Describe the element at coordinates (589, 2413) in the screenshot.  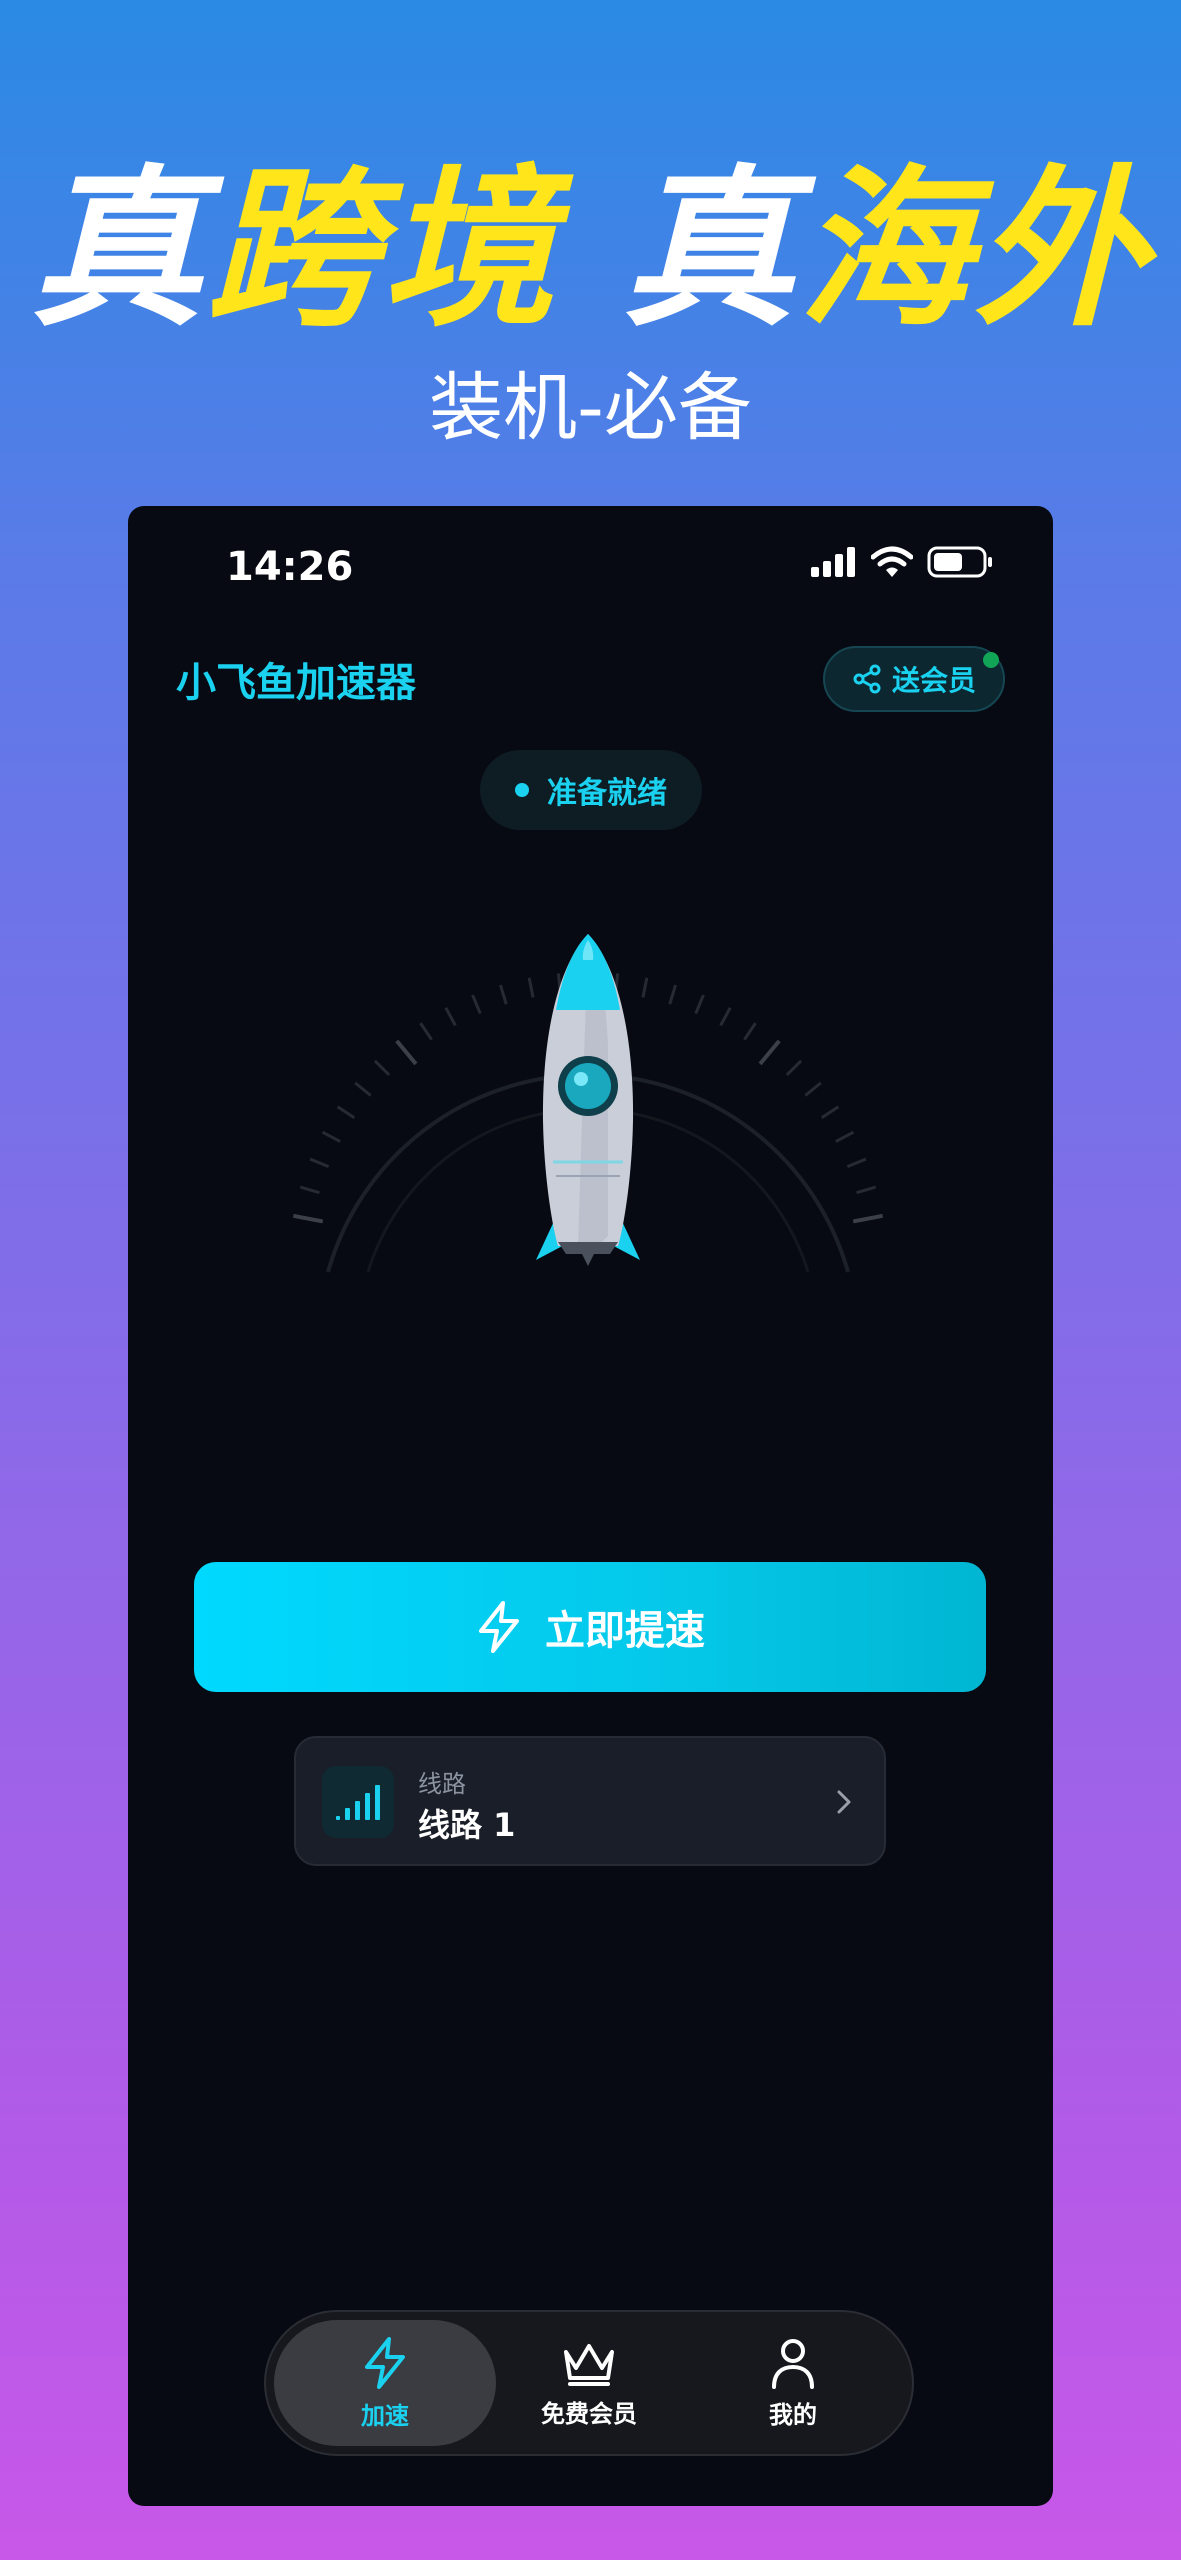
I see `tab-label: 免费会员` at that location.